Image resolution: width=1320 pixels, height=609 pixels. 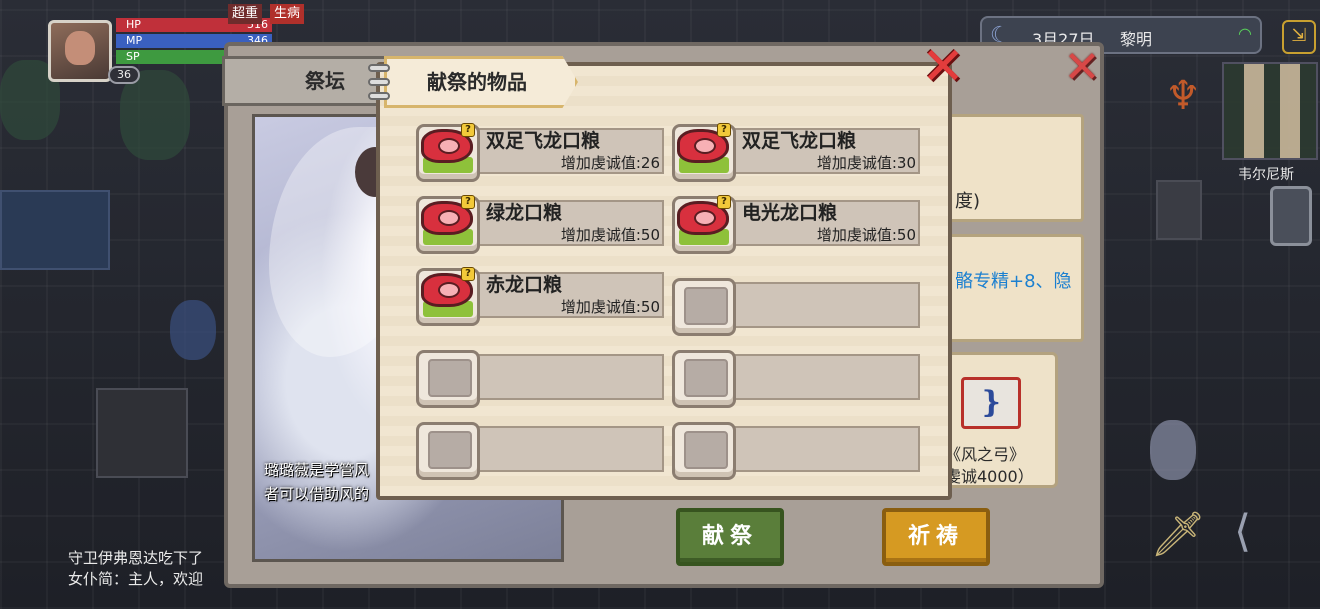 I want to click on player-level: 36, so click(x=124, y=75).